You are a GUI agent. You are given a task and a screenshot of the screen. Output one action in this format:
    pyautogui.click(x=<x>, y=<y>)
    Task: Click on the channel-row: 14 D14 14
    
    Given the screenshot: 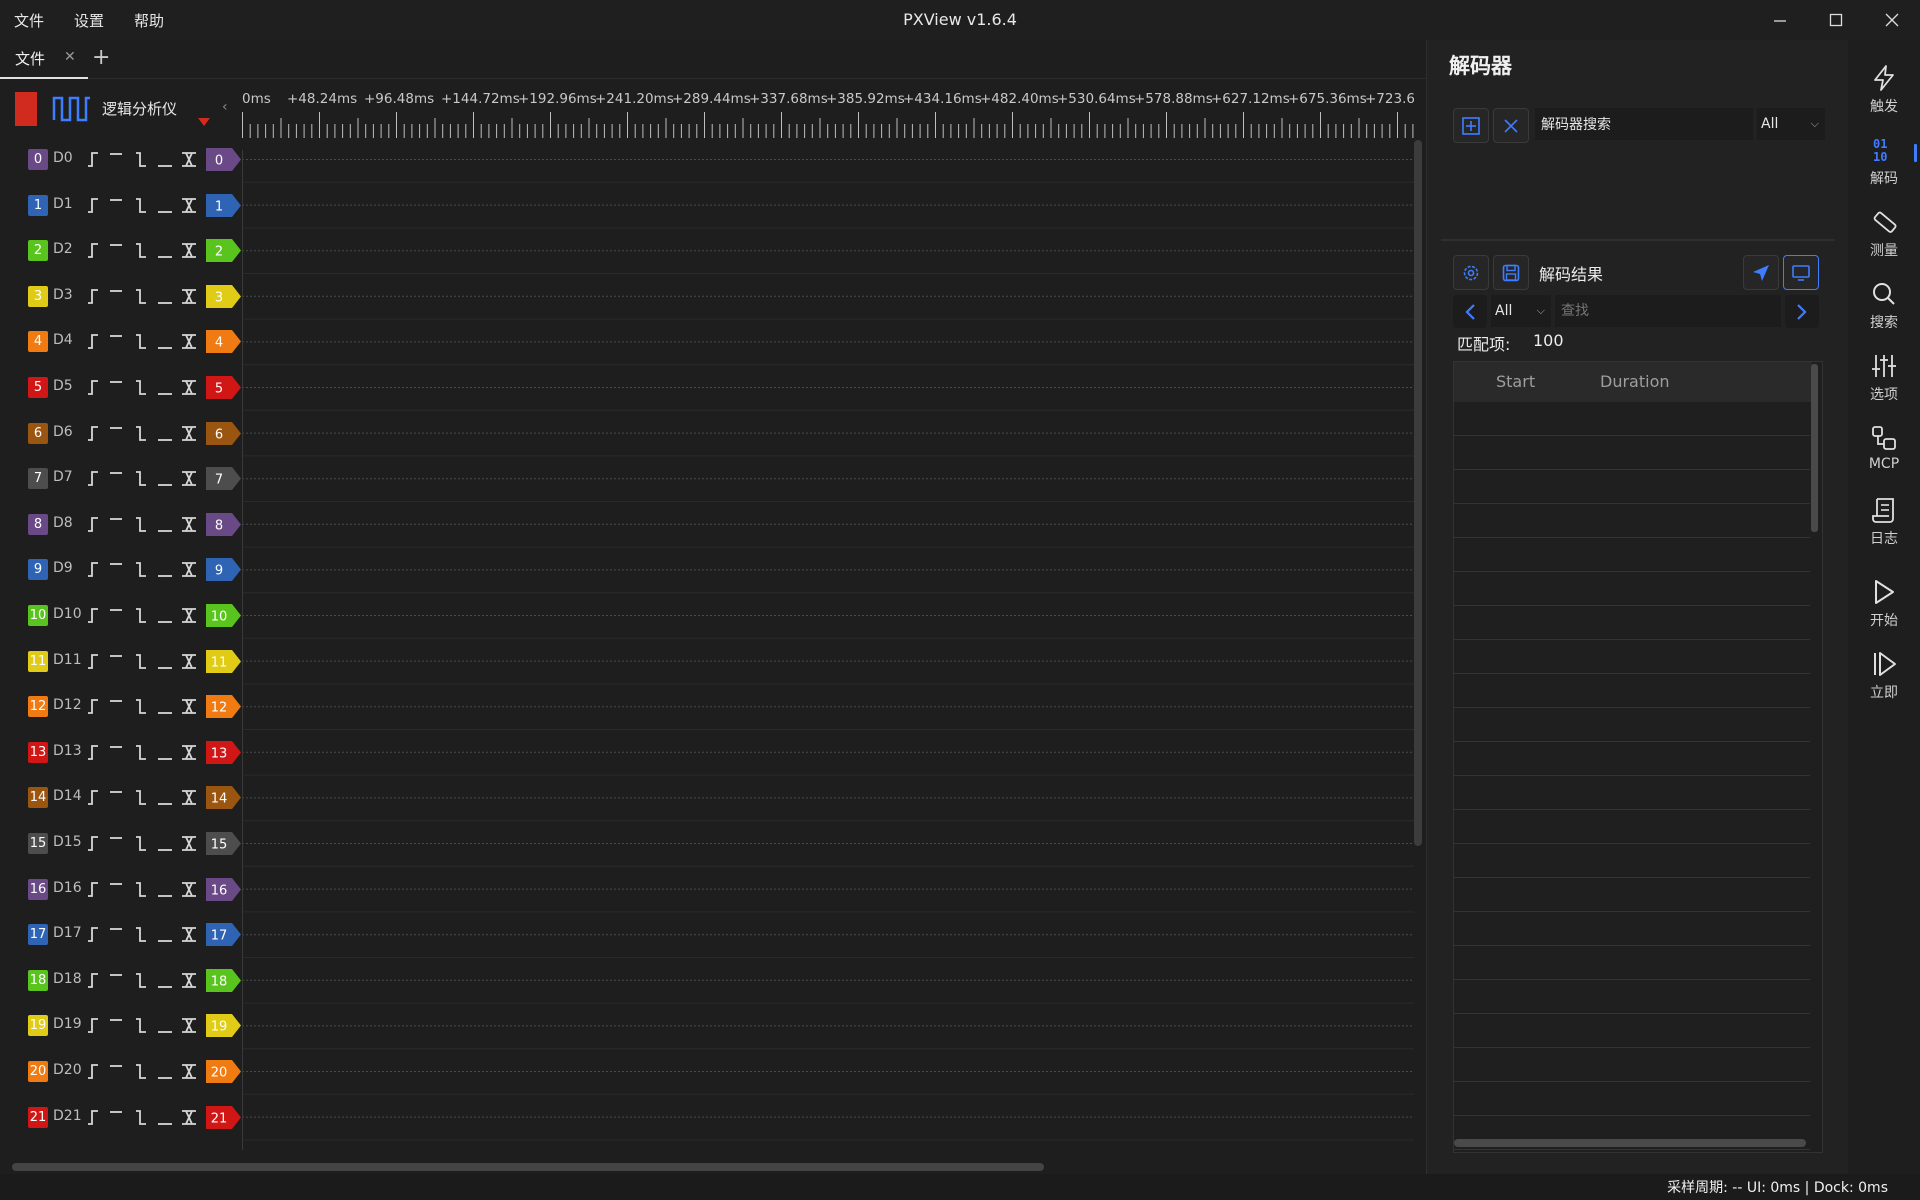 What is the action you would take?
    pyautogui.click(x=121, y=797)
    